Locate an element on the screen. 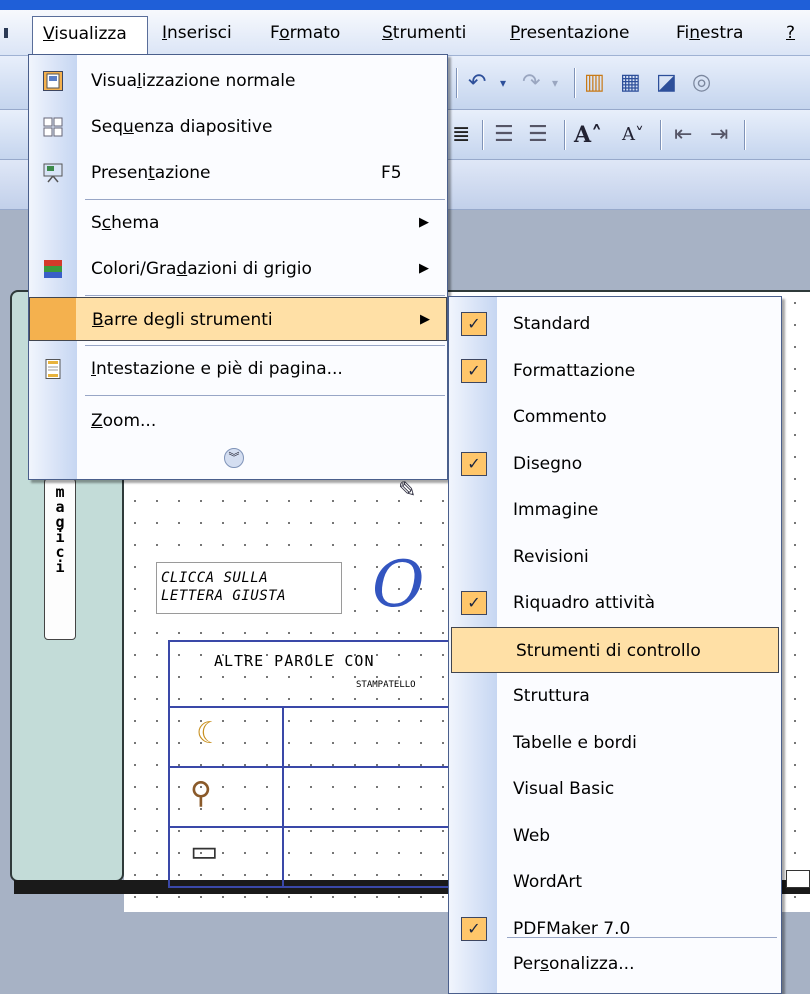  numbered-list-icon: ☰ is located at coordinates (504, 135).